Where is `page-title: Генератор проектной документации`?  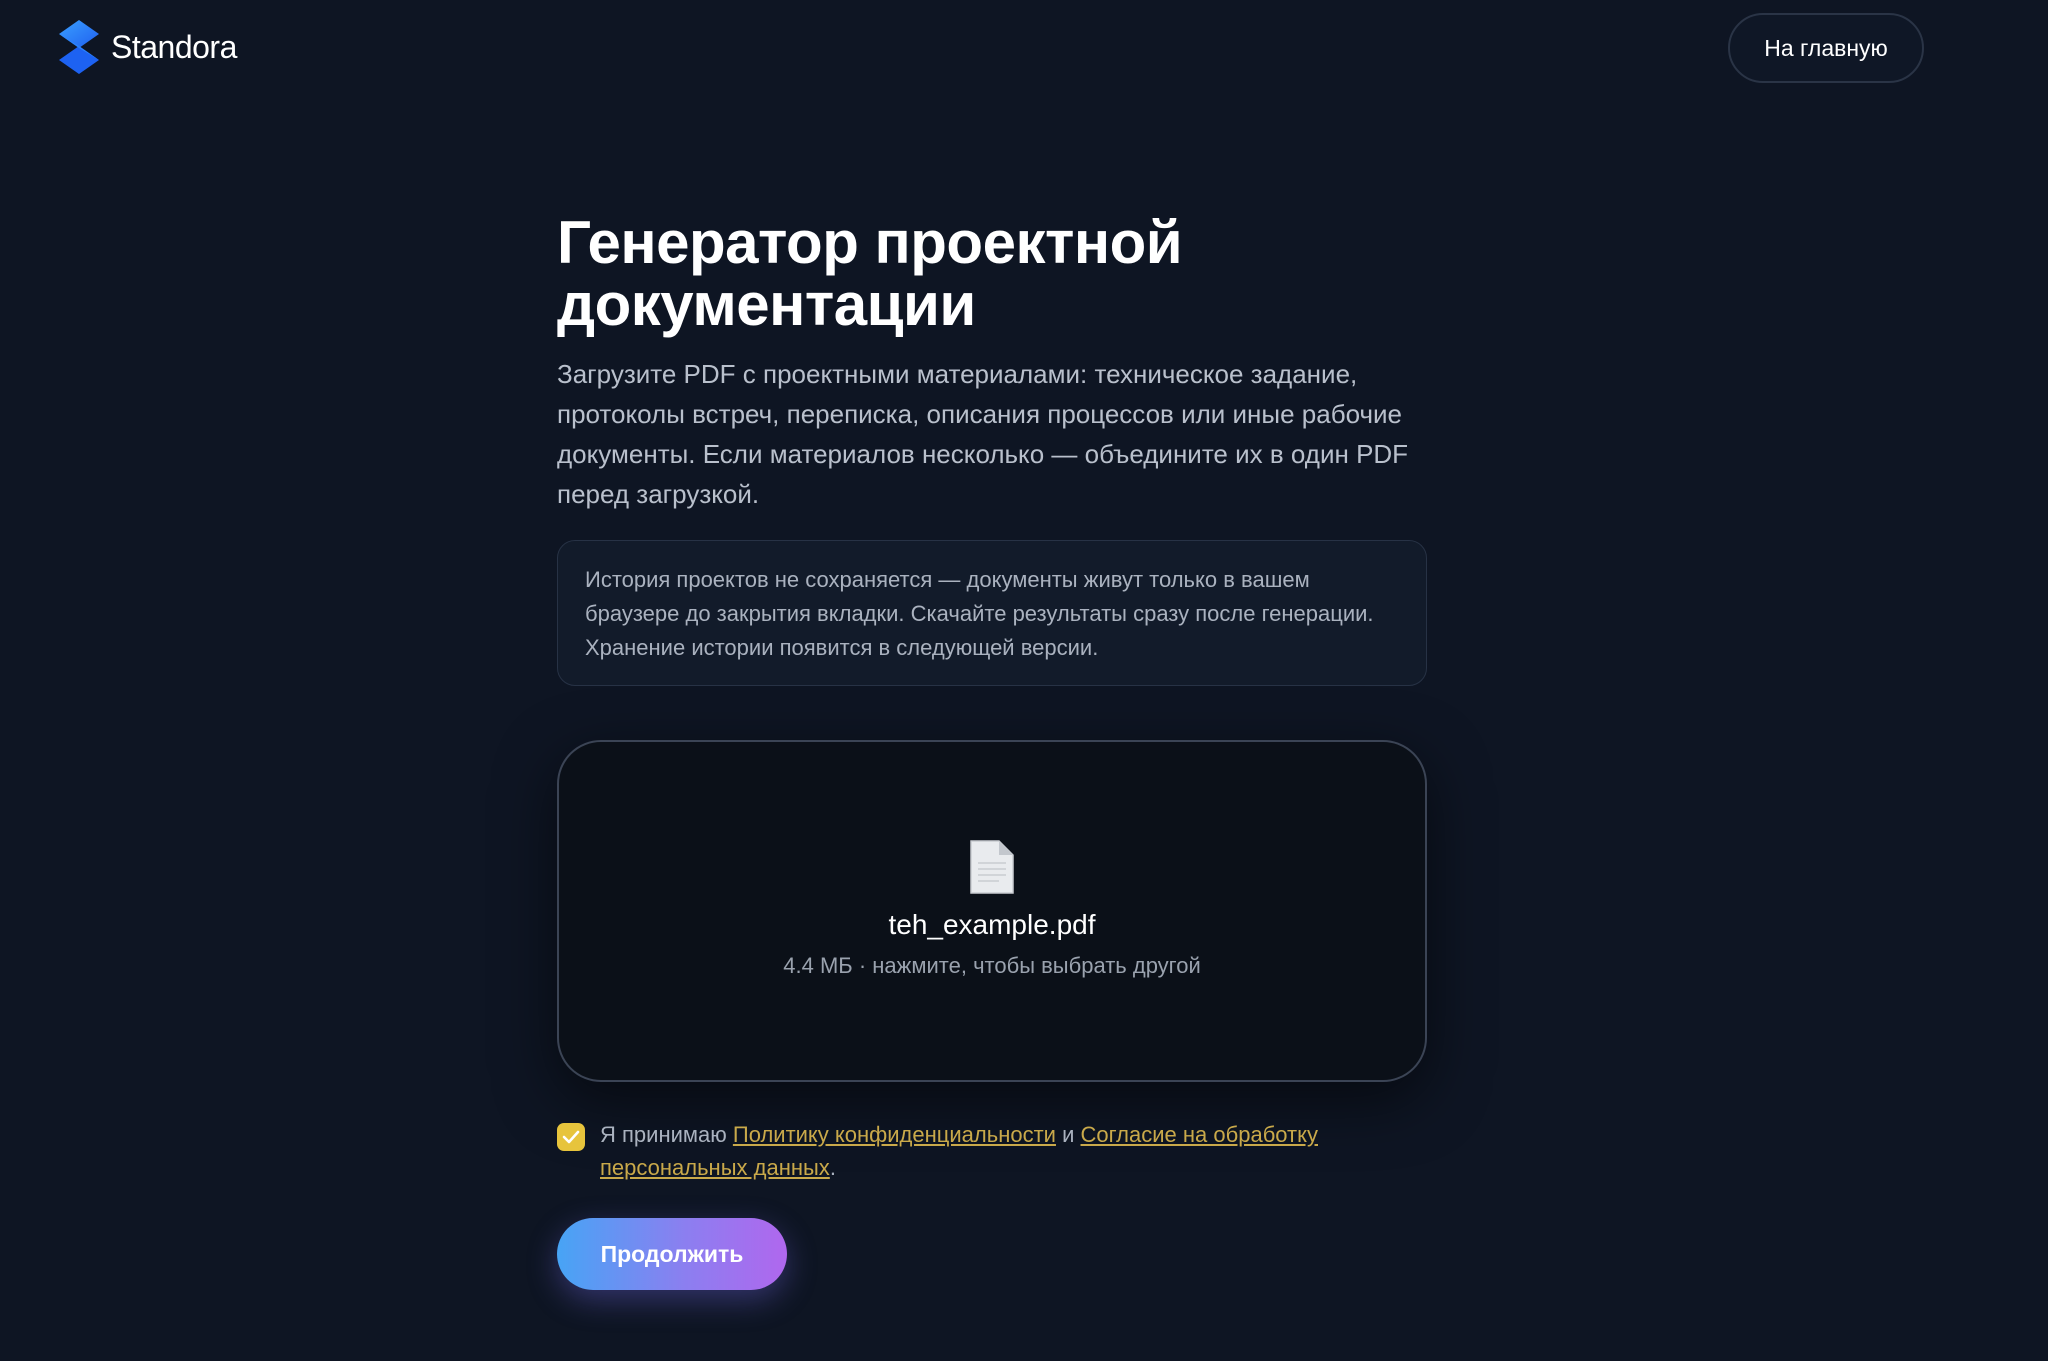
page-title: Генератор проектной документации is located at coordinates (992, 274).